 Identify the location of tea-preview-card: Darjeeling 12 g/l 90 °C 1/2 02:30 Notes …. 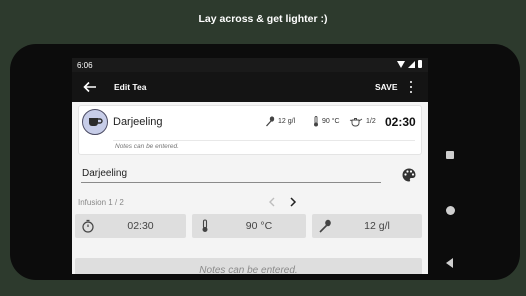
(250, 130).